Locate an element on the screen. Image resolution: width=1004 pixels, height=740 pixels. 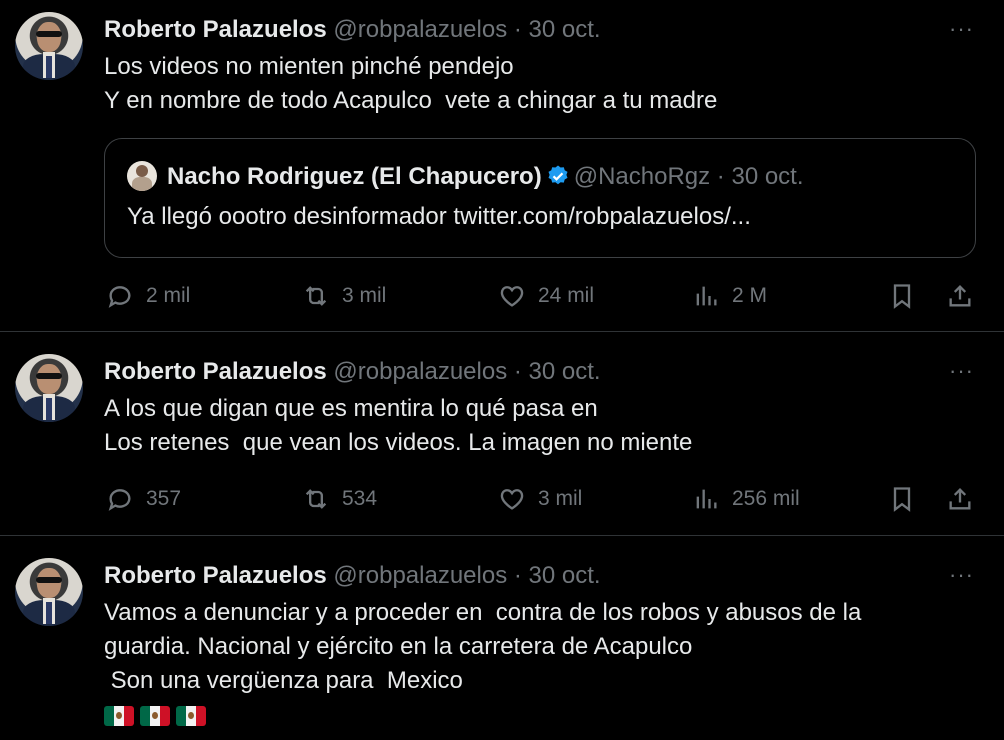
verified-badge-icon is located at coordinates (558, 175).